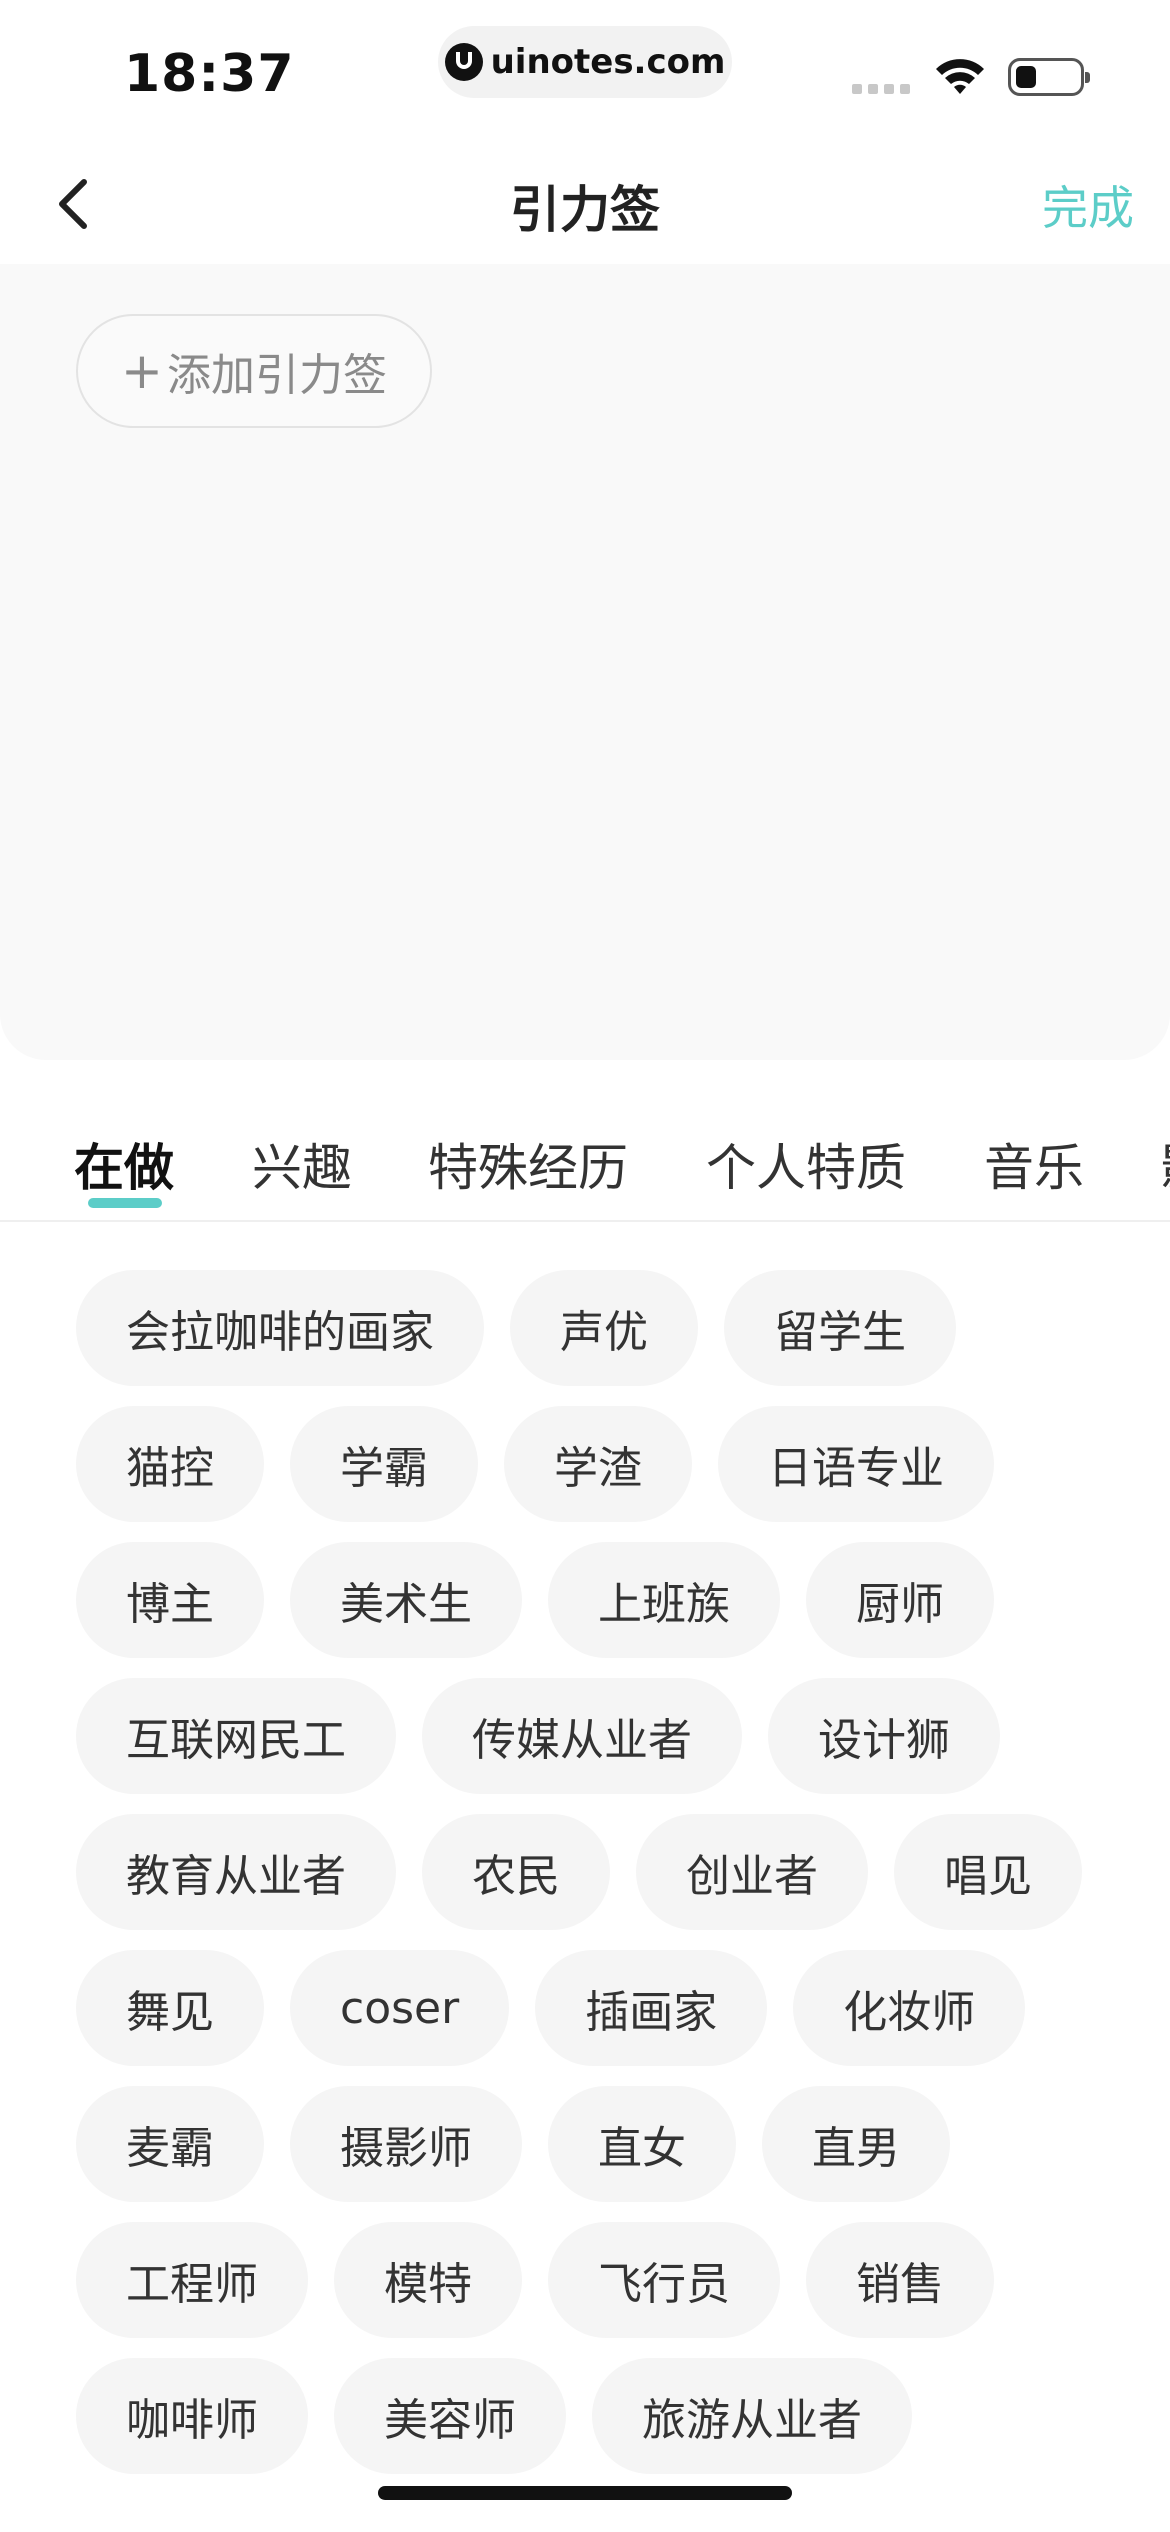 This screenshot has width=1170, height=2532. I want to click on tag-chip: 美容师, so click(450, 2416).